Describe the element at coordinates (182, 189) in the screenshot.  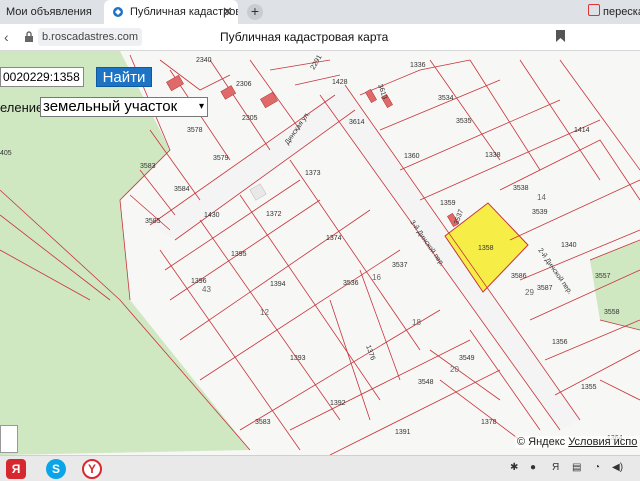
I see `parcel-label: 3584` at that location.